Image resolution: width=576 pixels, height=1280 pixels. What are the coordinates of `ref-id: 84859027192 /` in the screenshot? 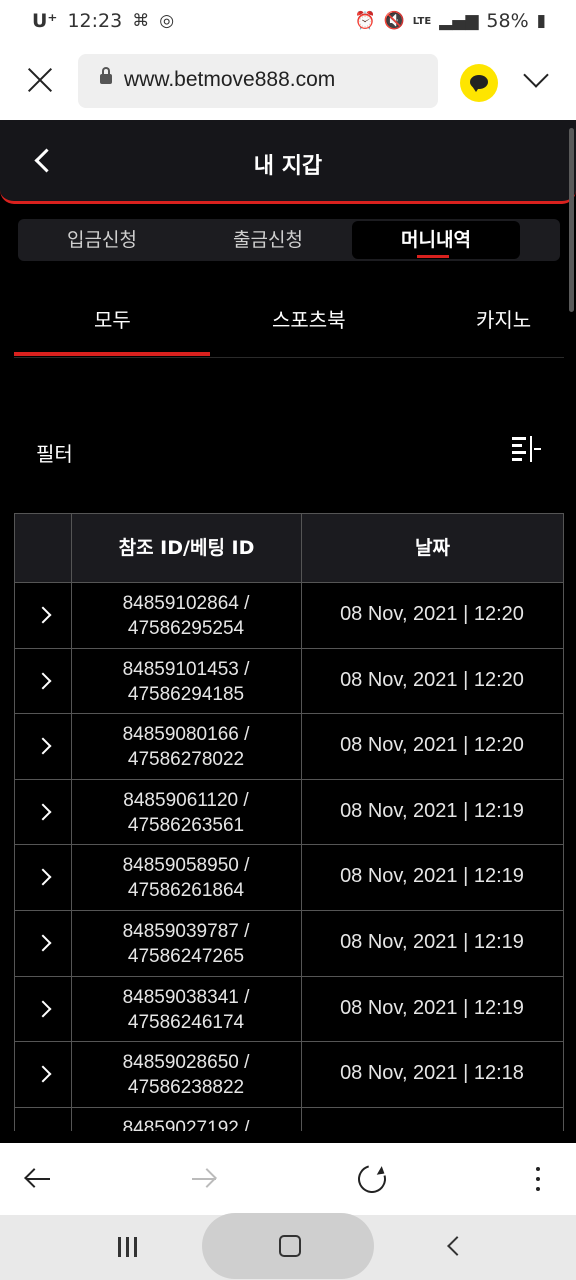 It's located at (186, 1124).